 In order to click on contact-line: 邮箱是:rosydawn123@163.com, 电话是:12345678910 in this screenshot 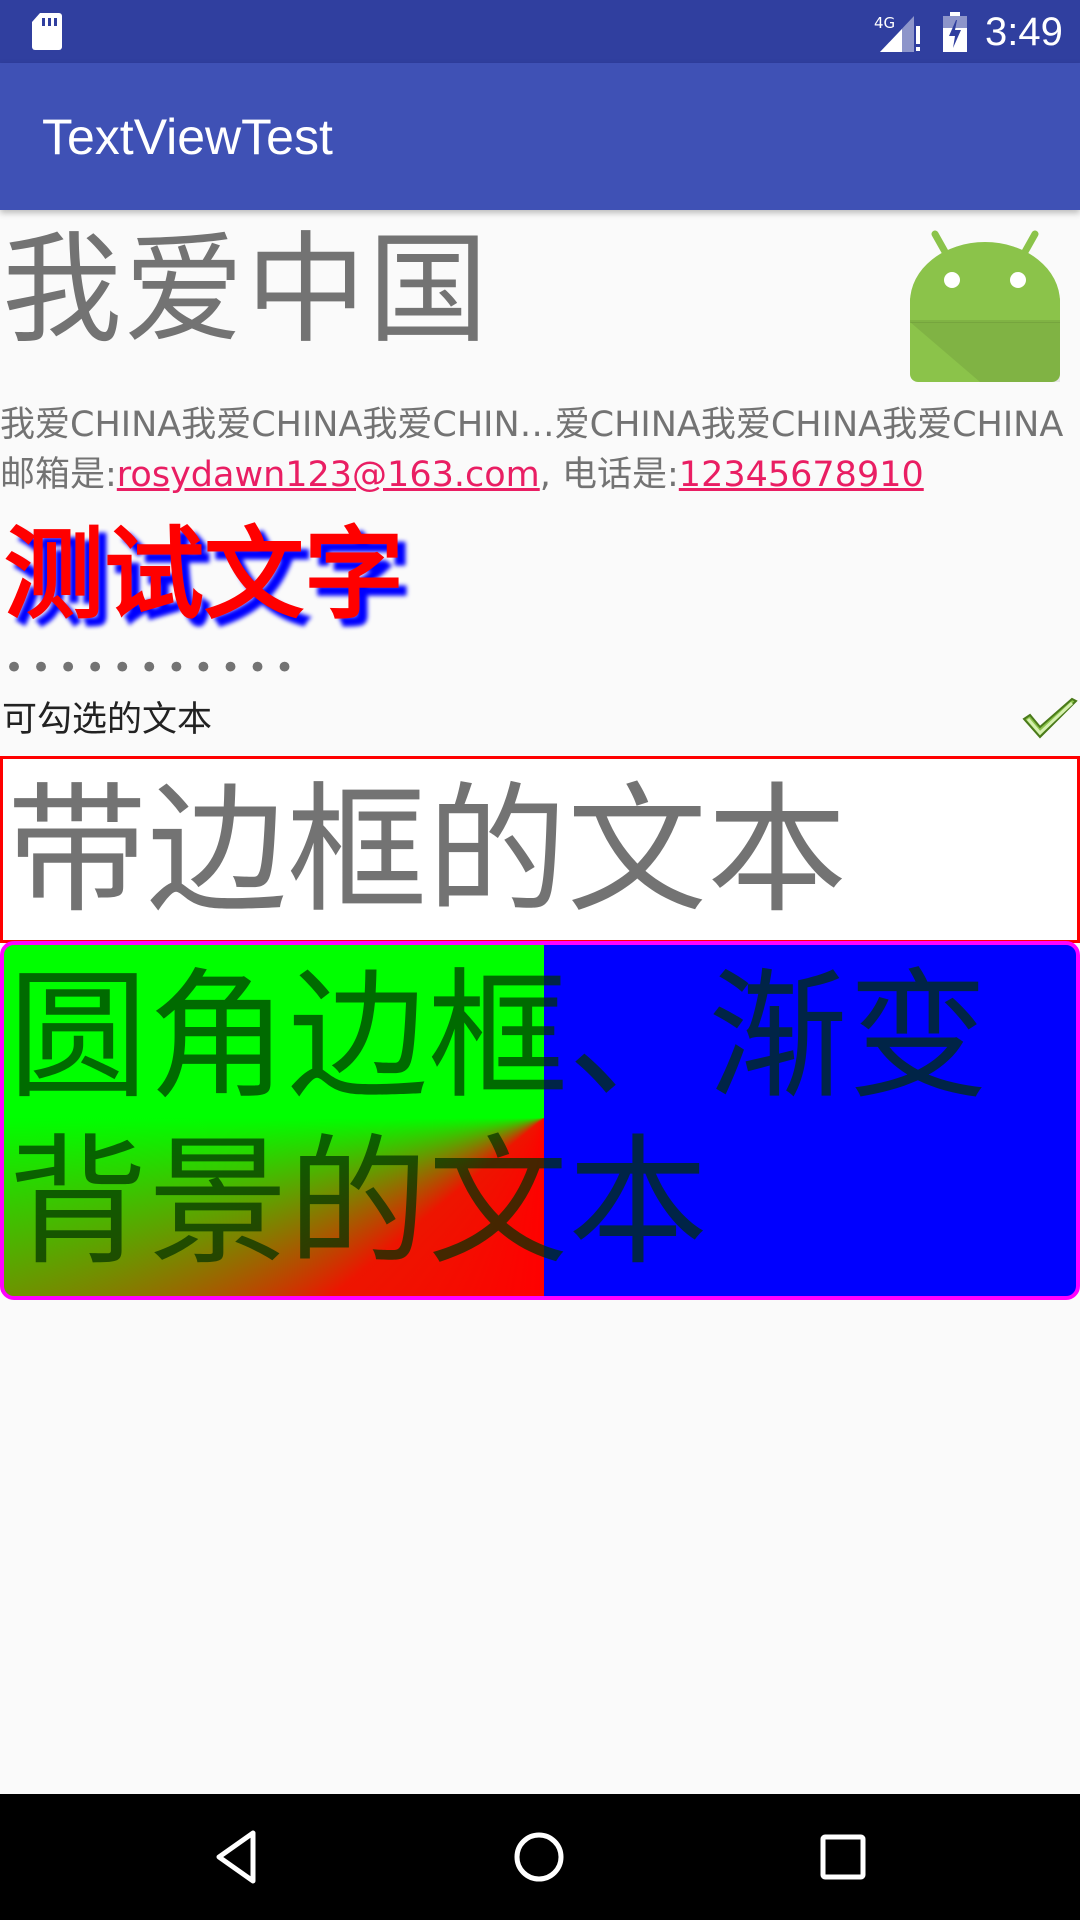, I will do `click(540, 475)`.